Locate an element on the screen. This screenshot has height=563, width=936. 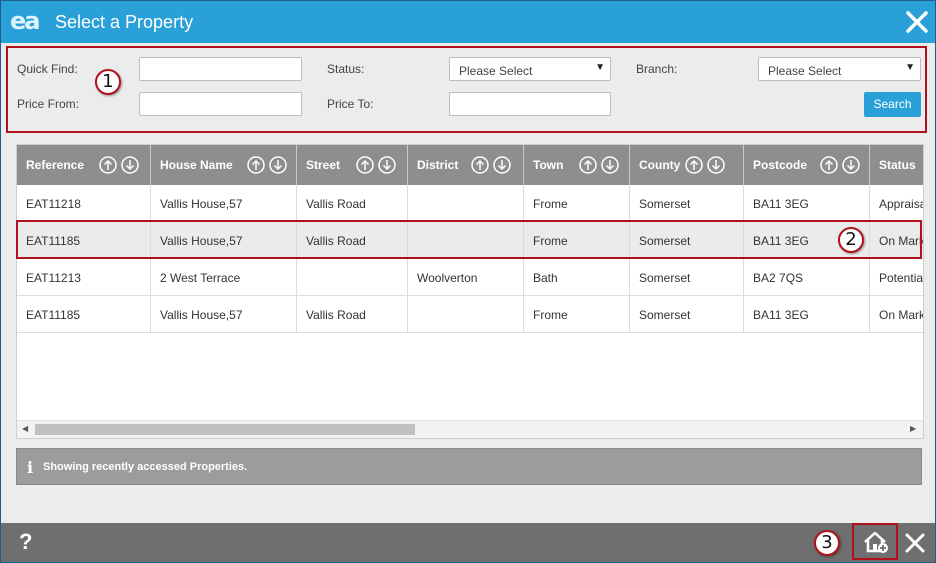
callout-3: 3 is located at coordinates (827, 543).